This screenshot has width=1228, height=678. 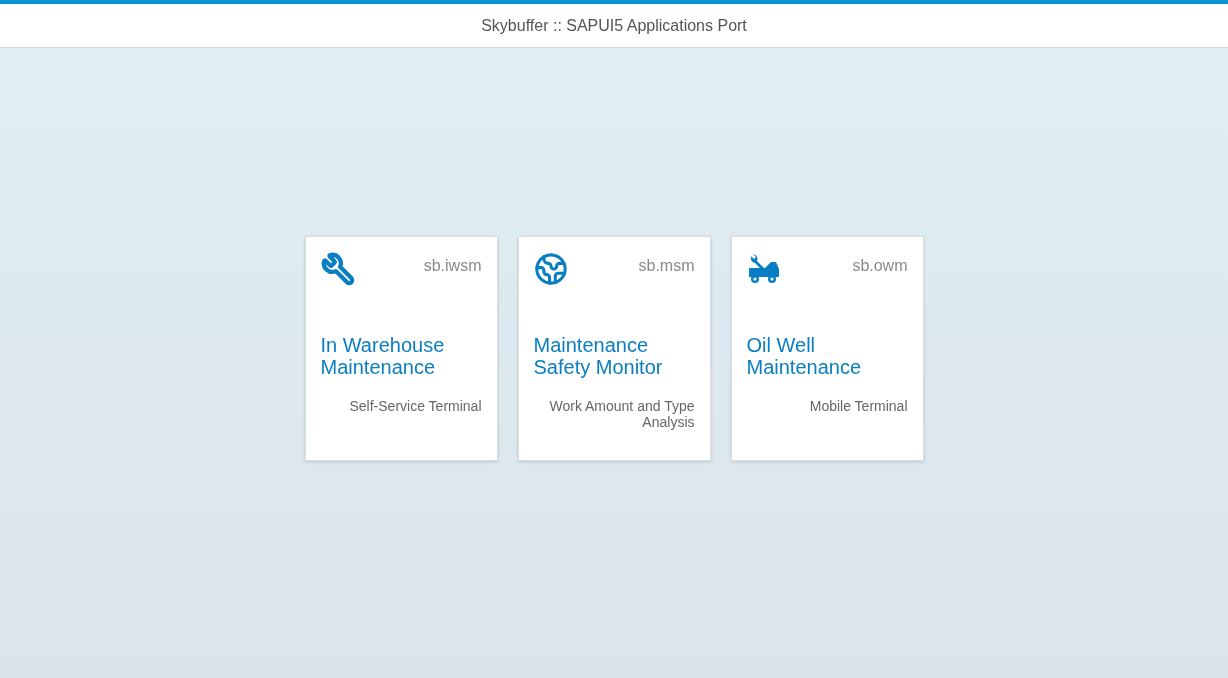 I want to click on app-code: sb.owm, so click(x=880, y=266).